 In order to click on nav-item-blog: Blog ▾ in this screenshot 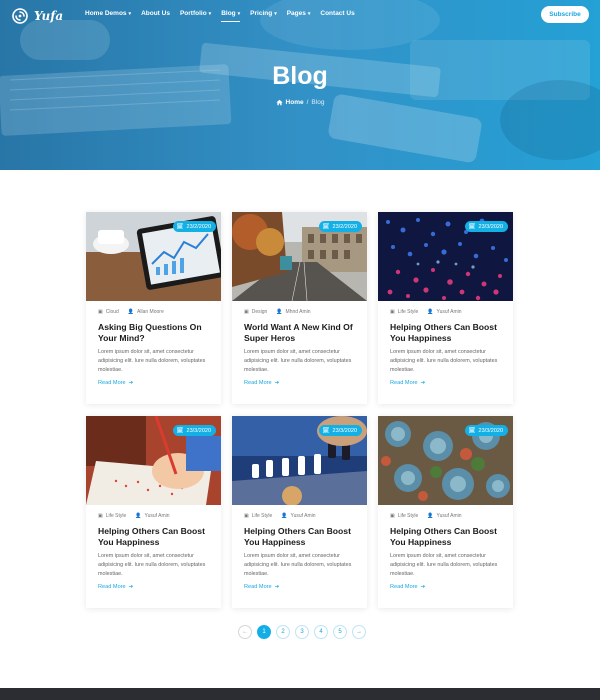, I will do `click(230, 16)`.